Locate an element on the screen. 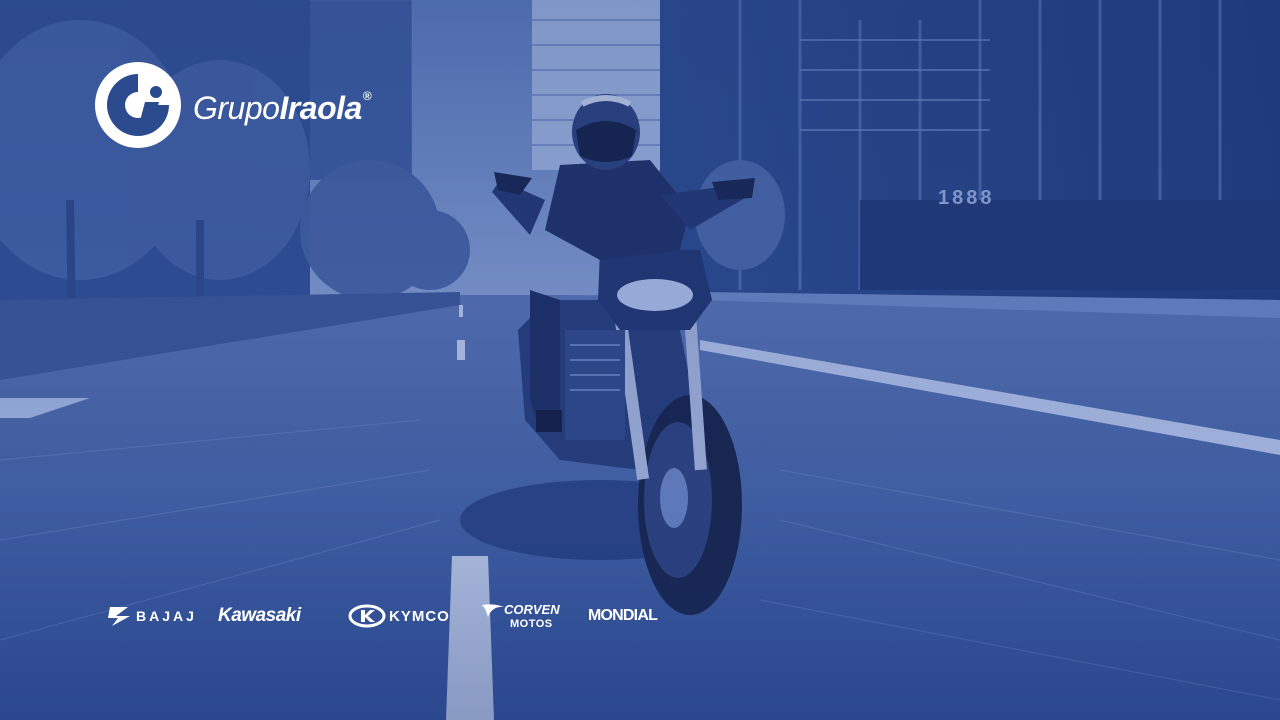 The image size is (1280, 720). grupo-iraola-wordmark: GrupoIraola® is located at coordinates (282, 107).